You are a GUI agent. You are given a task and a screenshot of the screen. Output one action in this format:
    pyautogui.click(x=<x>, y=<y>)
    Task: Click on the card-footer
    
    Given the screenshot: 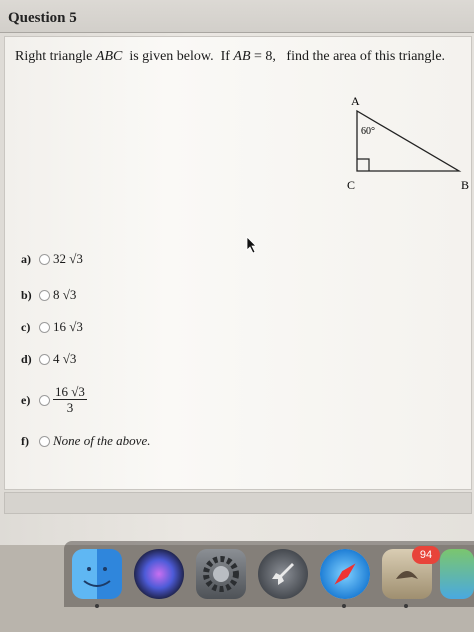 What is the action you would take?
    pyautogui.click(x=238, y=503)
    